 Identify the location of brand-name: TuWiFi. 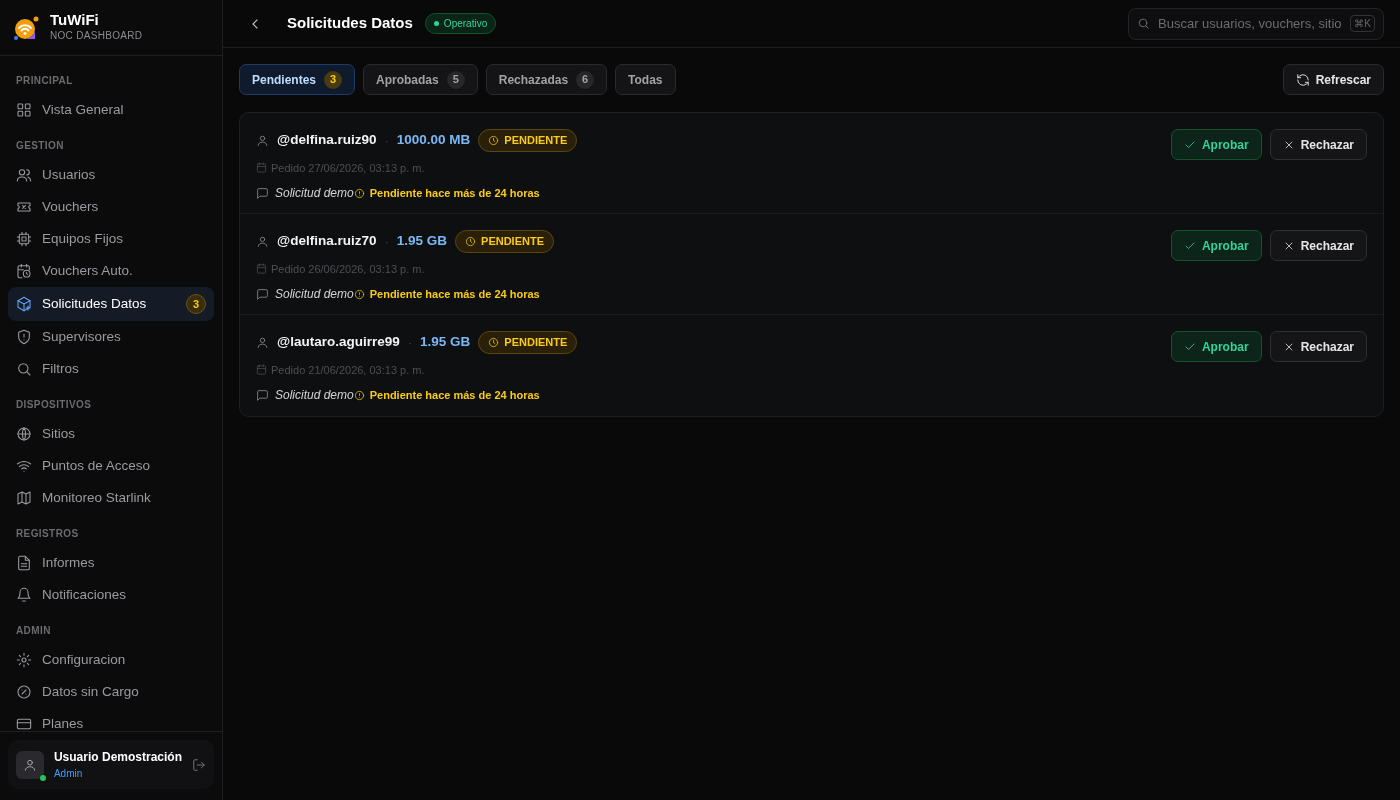
(75, 20).